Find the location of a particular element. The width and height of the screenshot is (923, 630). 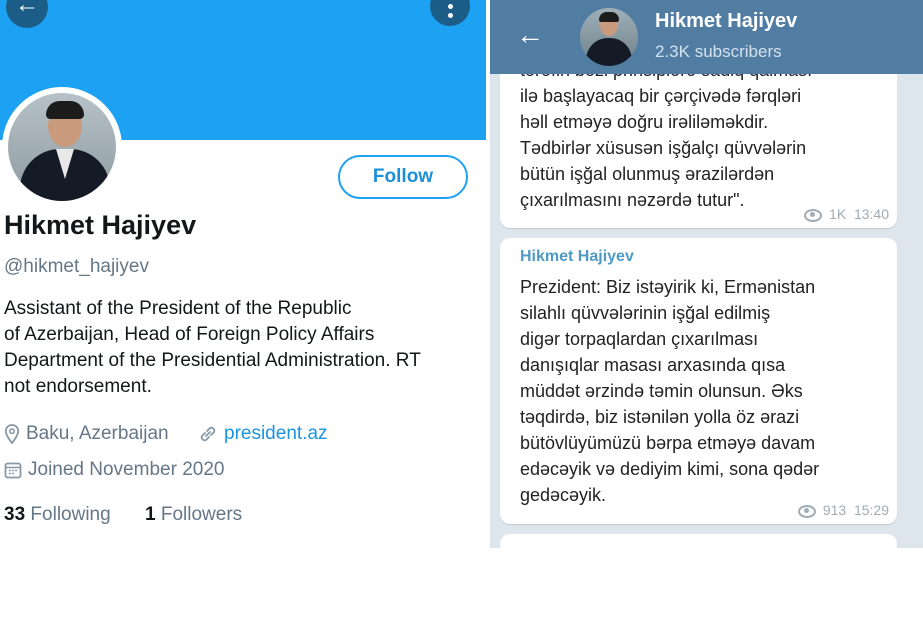

profile-handle: @hikmet_hajiyev is located at coordinates (76, 266).